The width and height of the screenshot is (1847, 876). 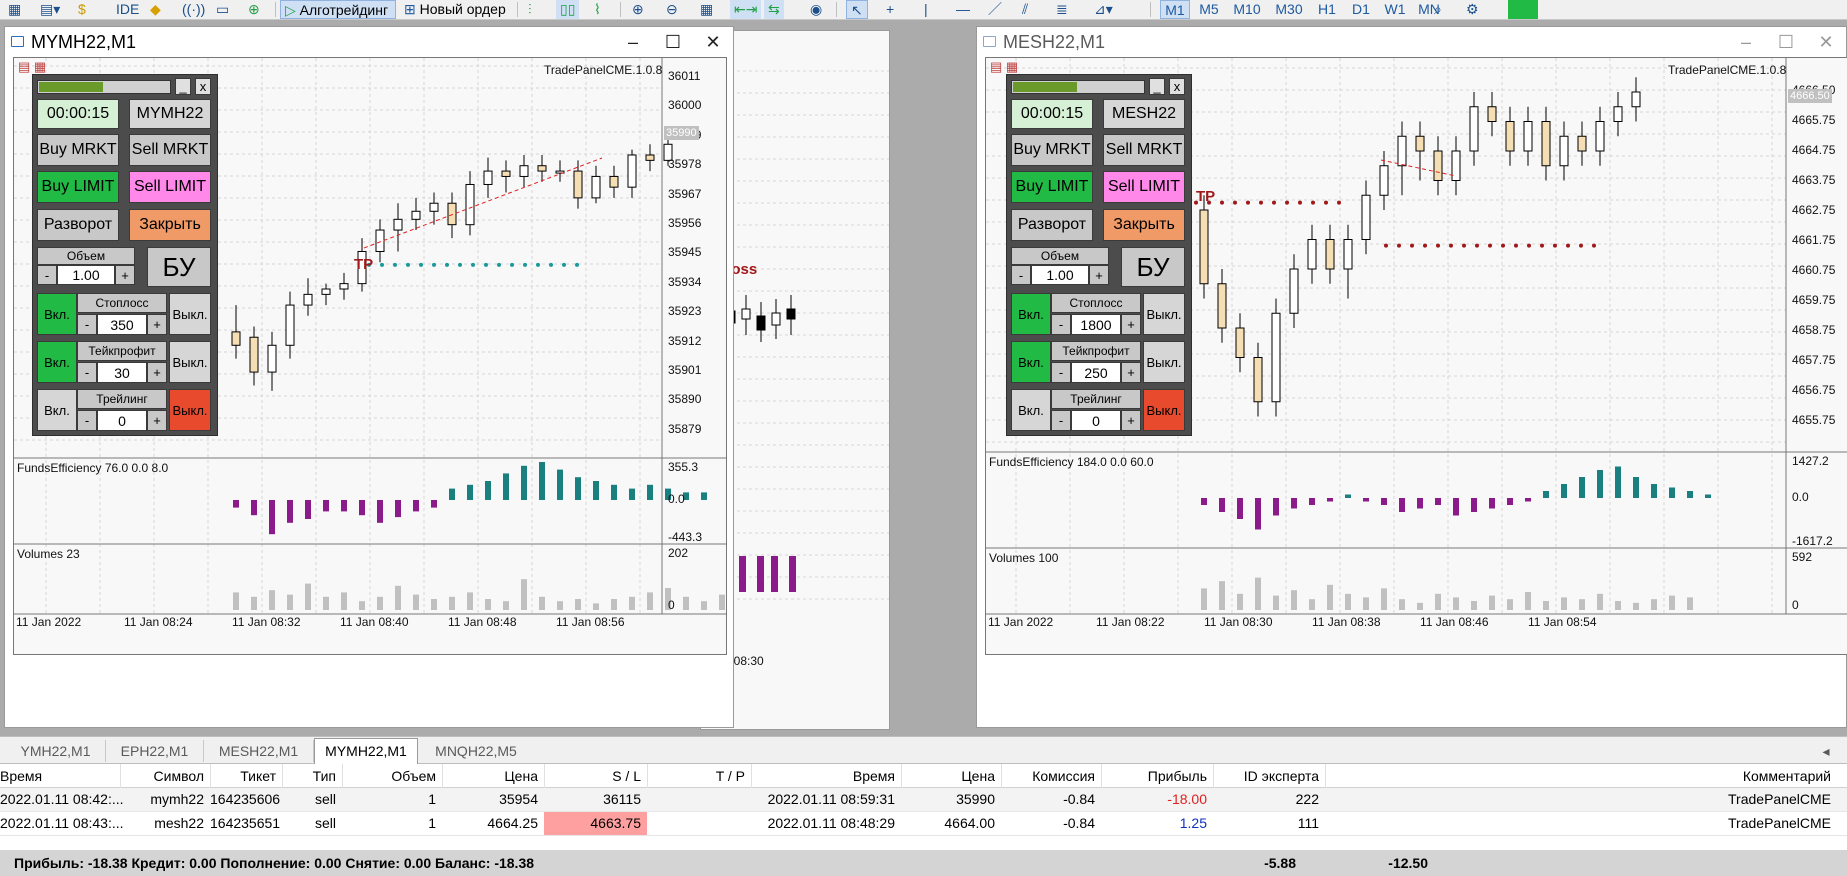 I want to click on scroll-left-icon: ◂, so click(x=1826, y=751).